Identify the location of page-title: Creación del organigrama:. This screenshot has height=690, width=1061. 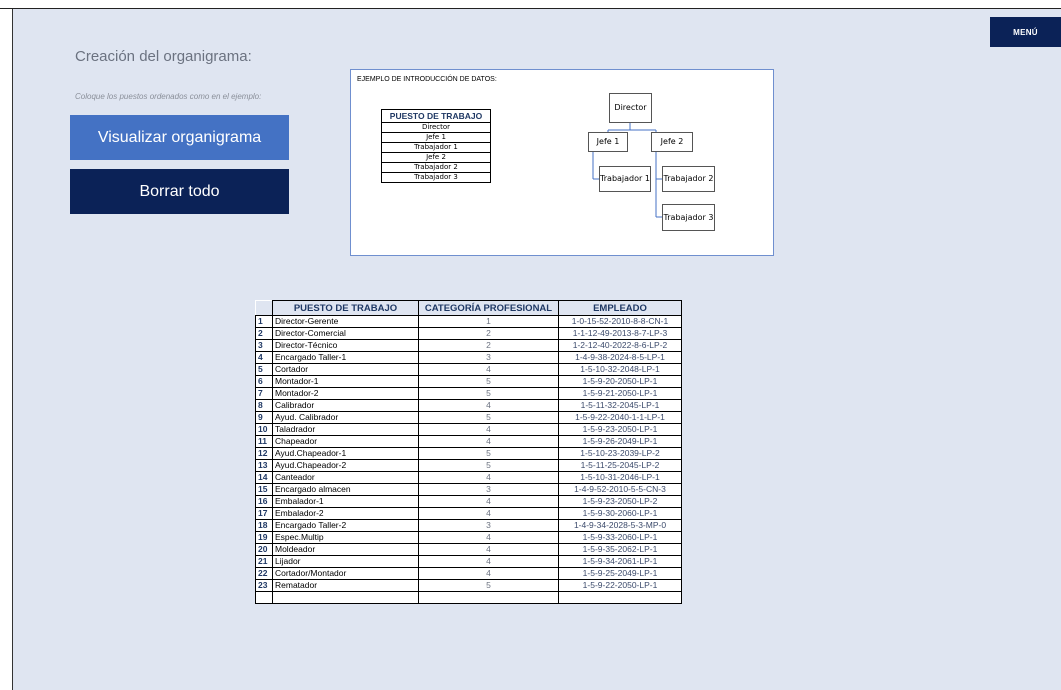
(163, 56).